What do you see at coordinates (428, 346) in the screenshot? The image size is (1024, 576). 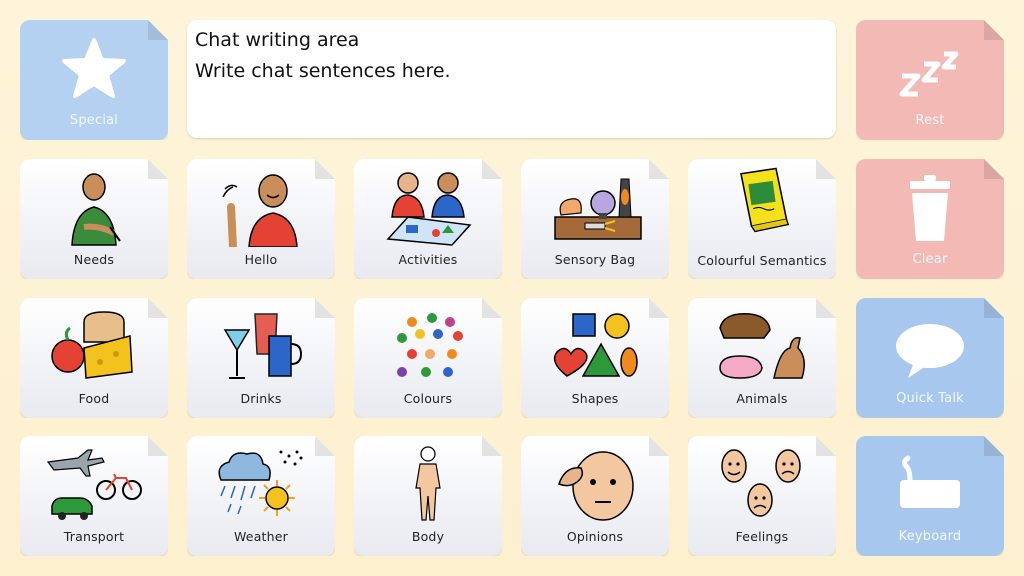 I see `colour-dots-icon` at bounding box center [428, 346].